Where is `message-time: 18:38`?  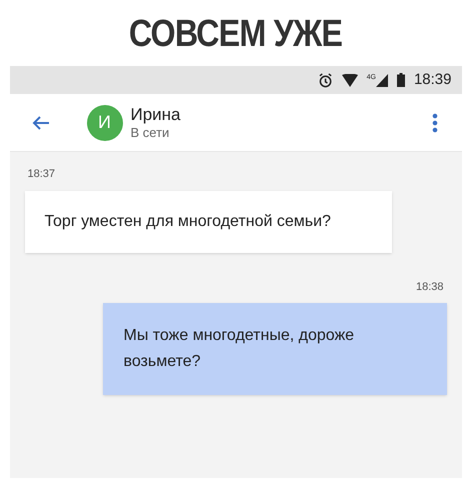
message-time: 18:38 is located at coordinates (429, 287).